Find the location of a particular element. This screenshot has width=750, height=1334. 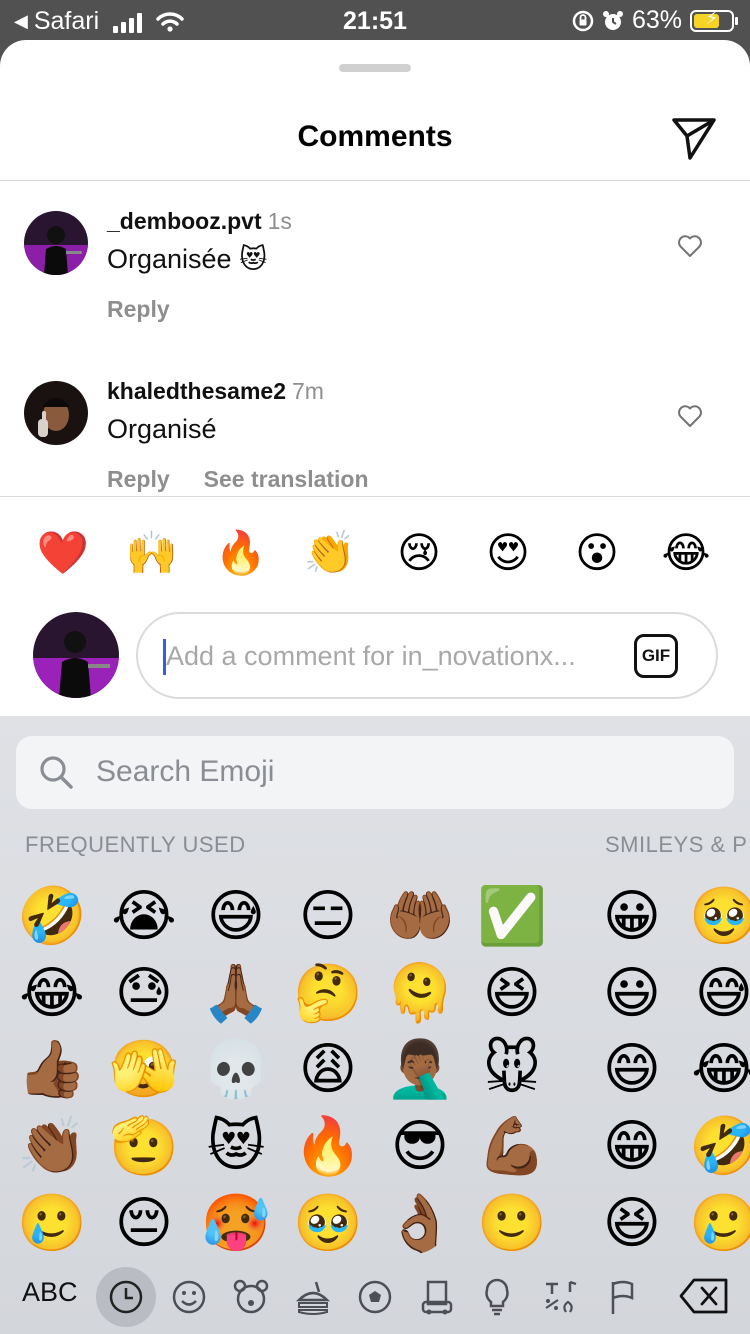

smiley-category-icon is located at coordinates (189, 1297).